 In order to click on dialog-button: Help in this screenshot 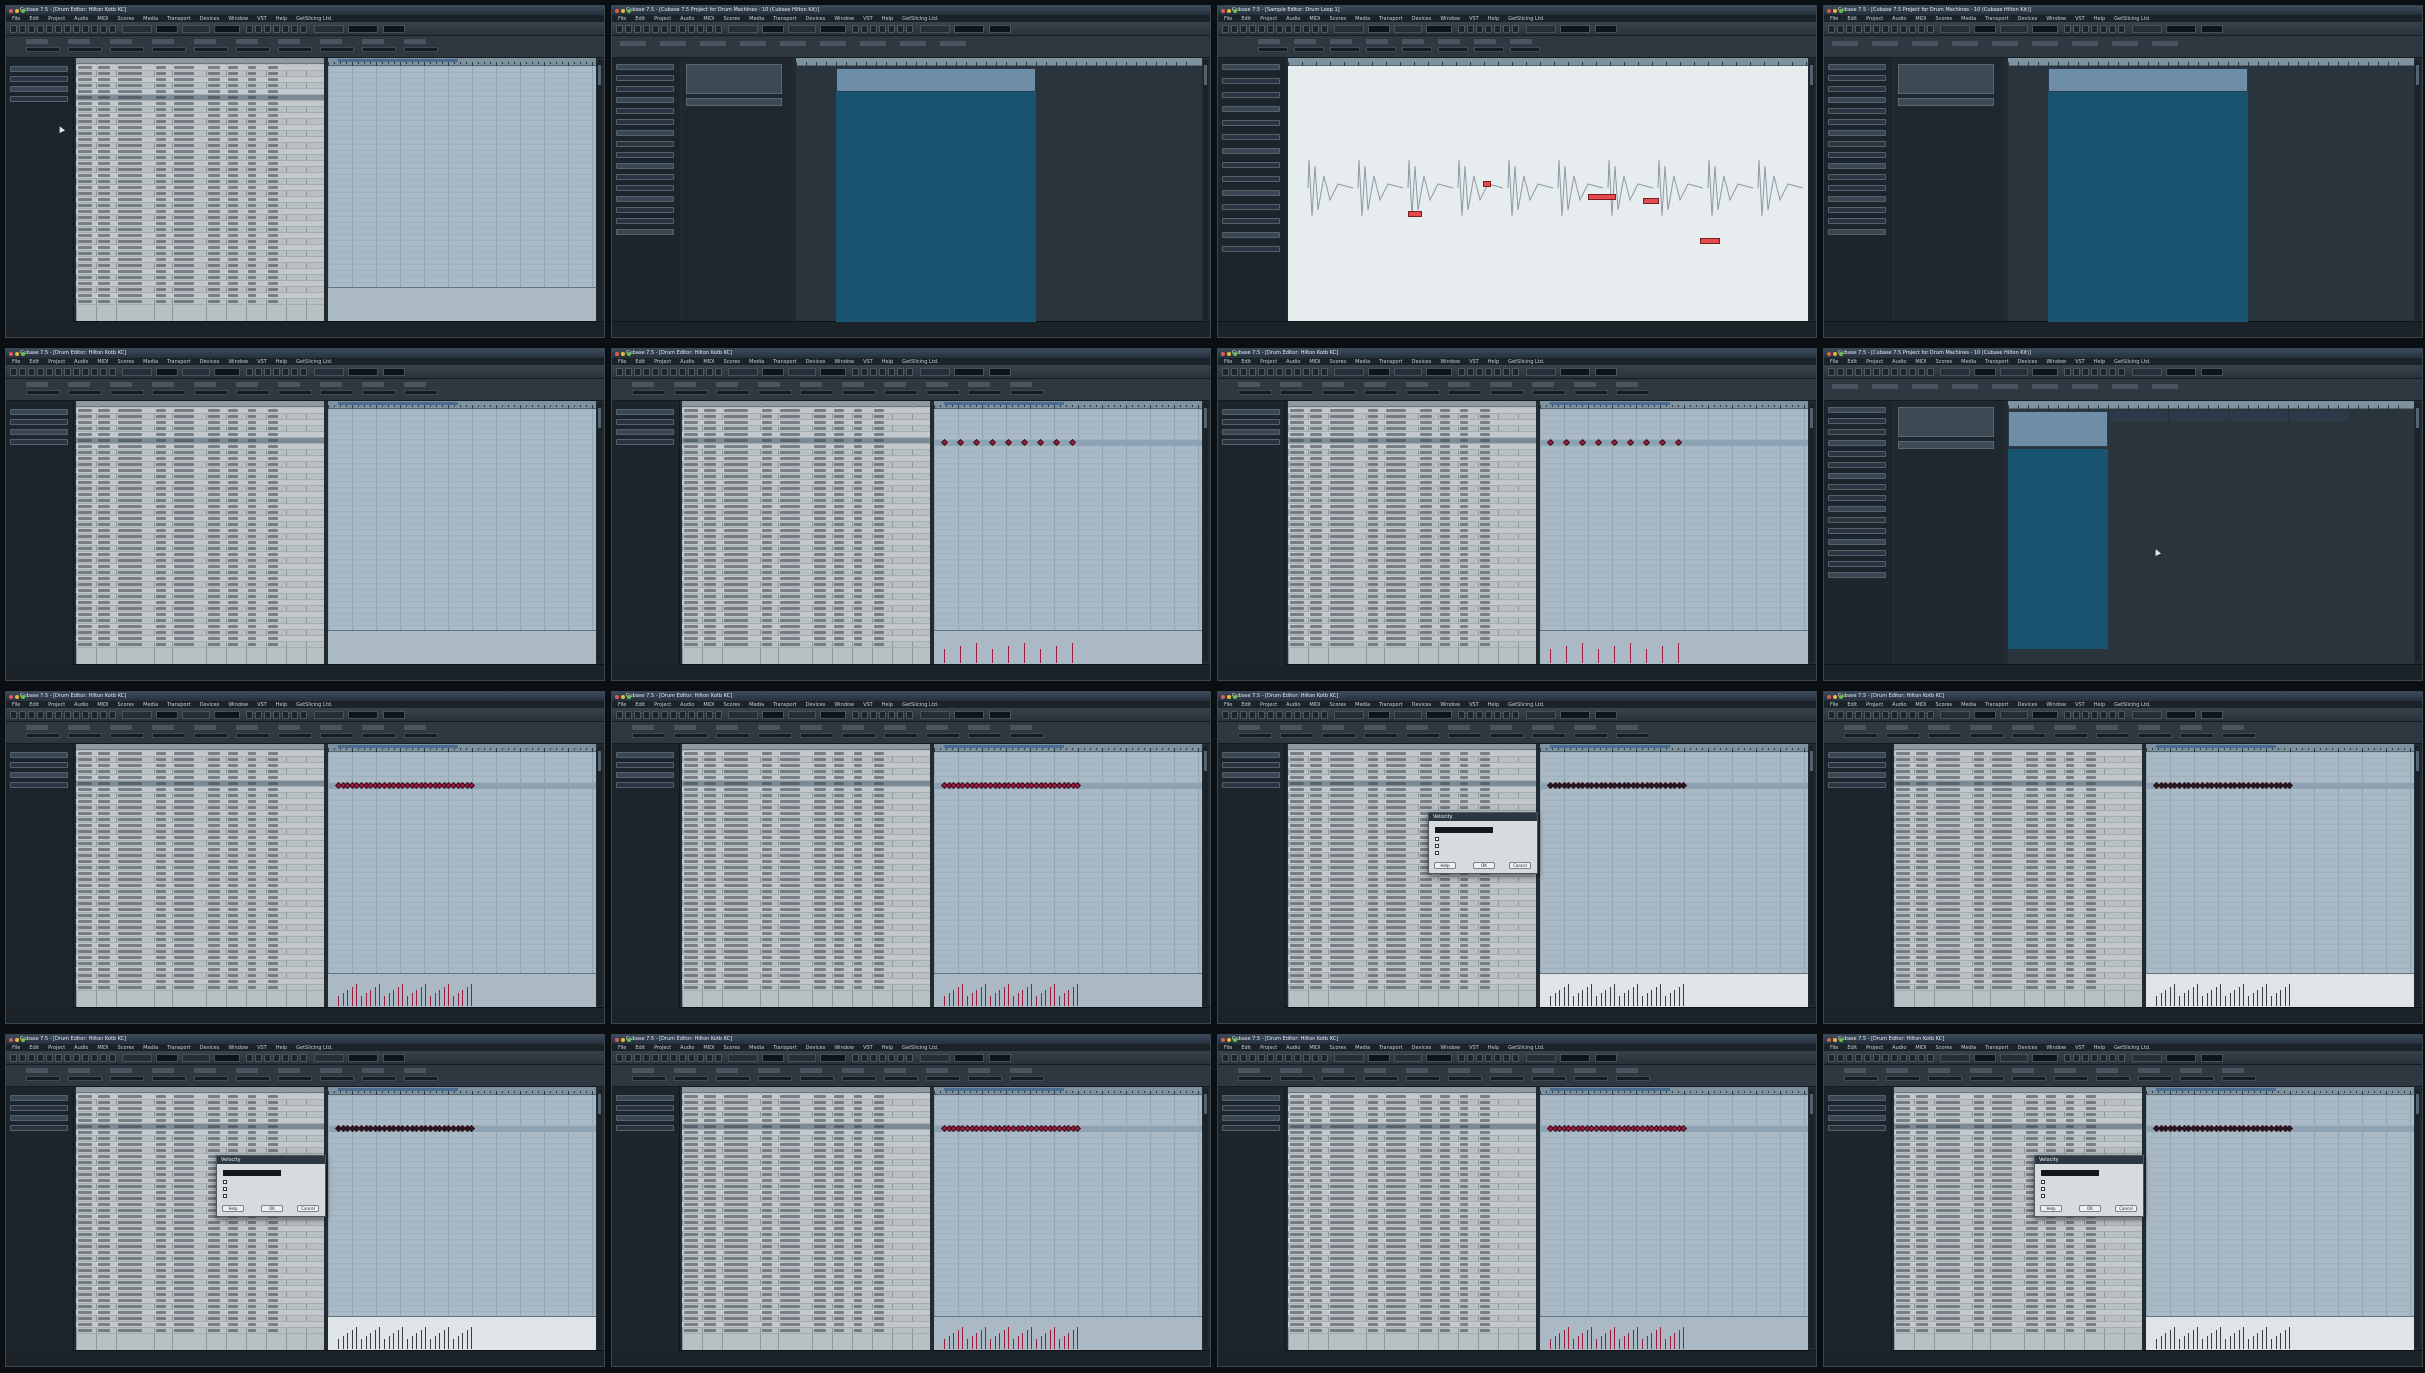, I will do `click(1445, 865)`.